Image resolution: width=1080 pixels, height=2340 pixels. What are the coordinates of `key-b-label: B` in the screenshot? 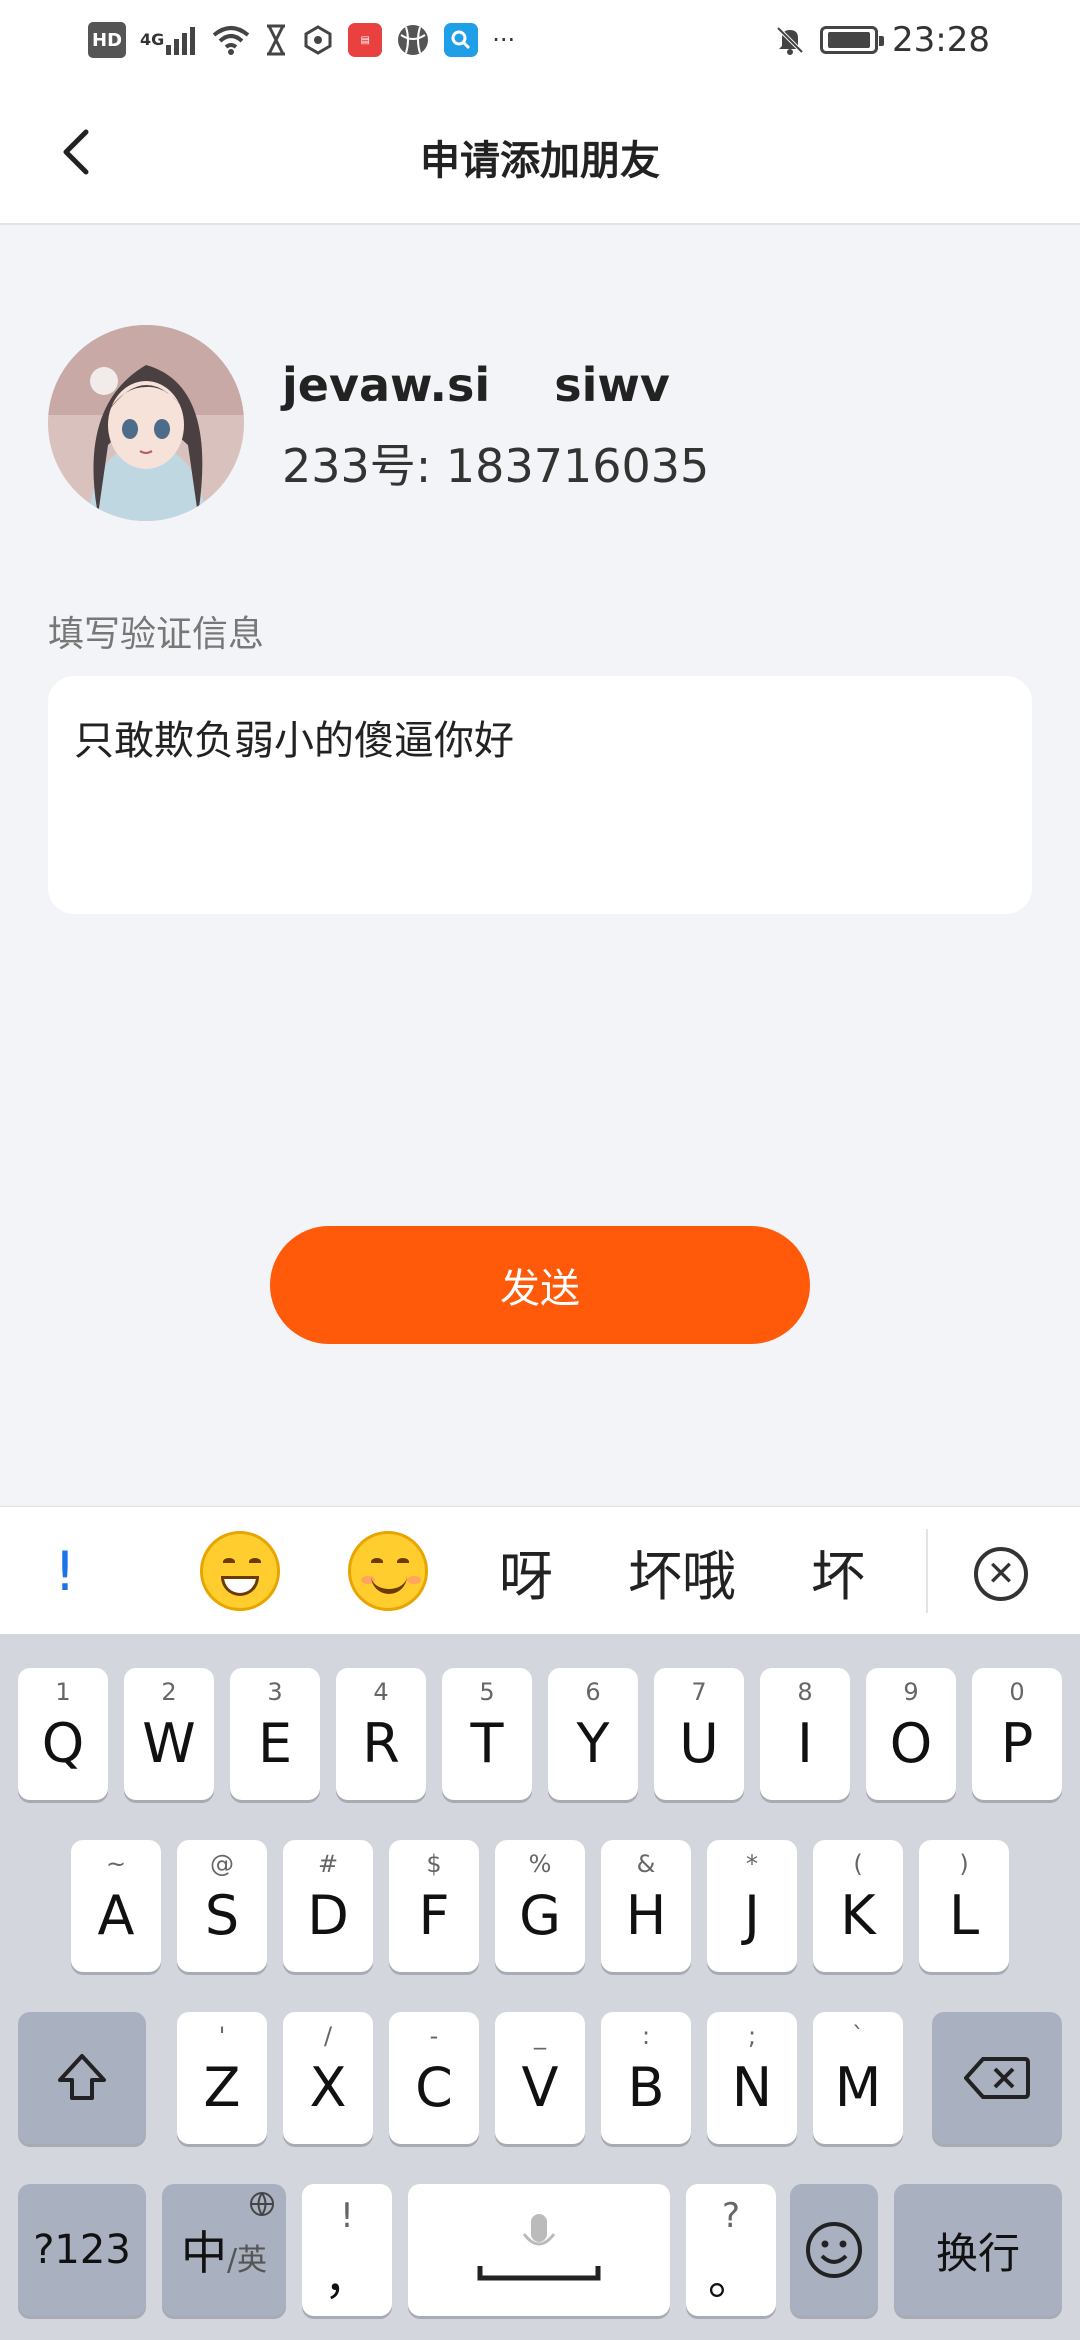 It's located at (646, 2087).